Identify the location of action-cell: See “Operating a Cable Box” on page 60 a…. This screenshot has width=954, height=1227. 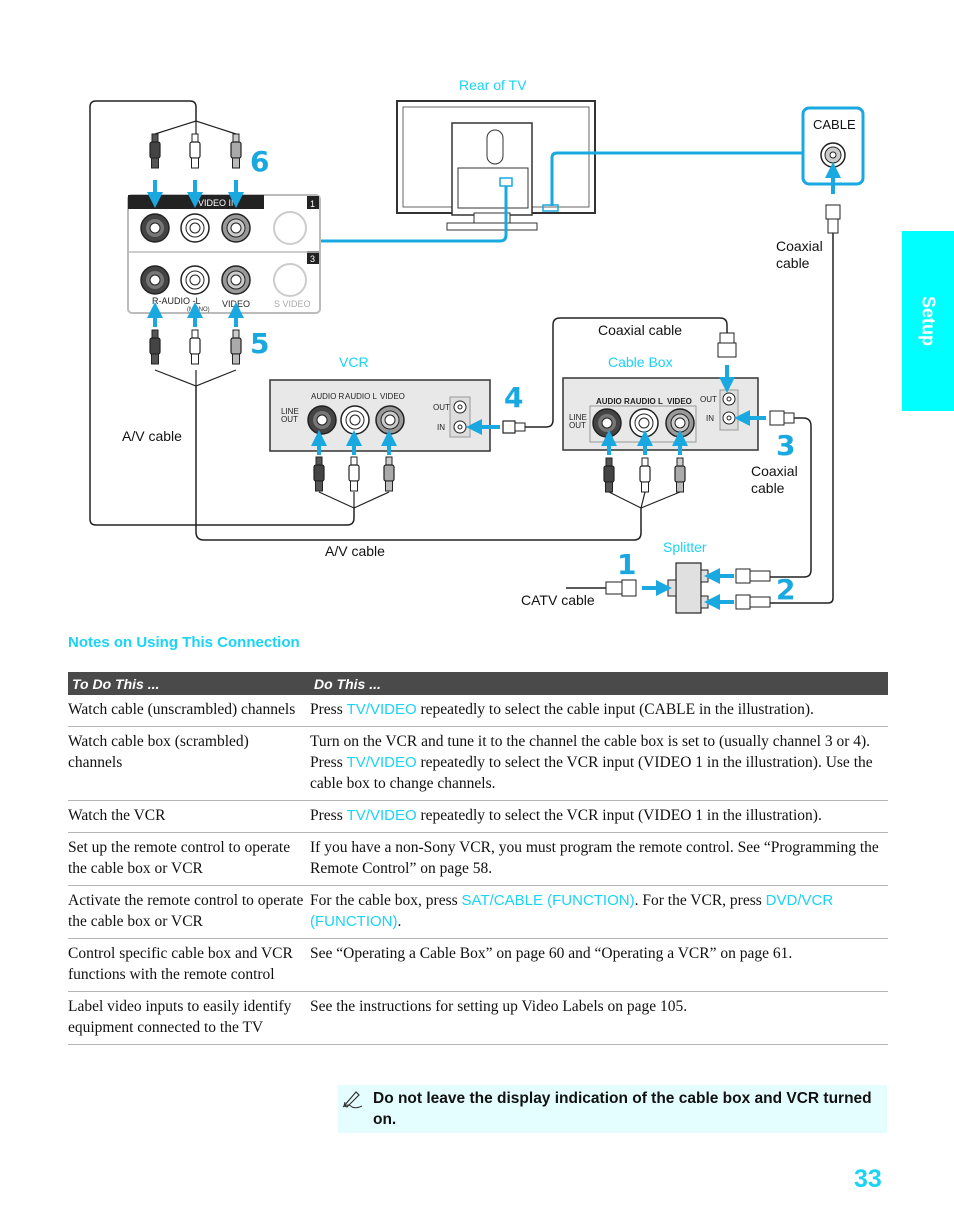
(599, 965).